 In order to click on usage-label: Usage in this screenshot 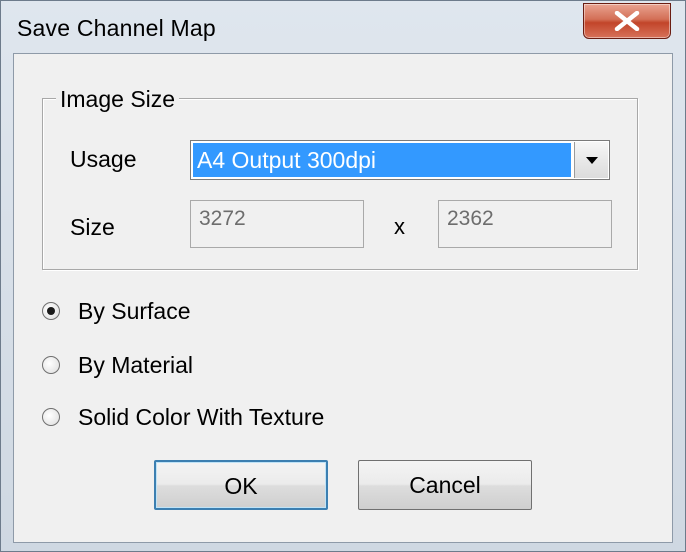, I will do `click(103, 159)`.